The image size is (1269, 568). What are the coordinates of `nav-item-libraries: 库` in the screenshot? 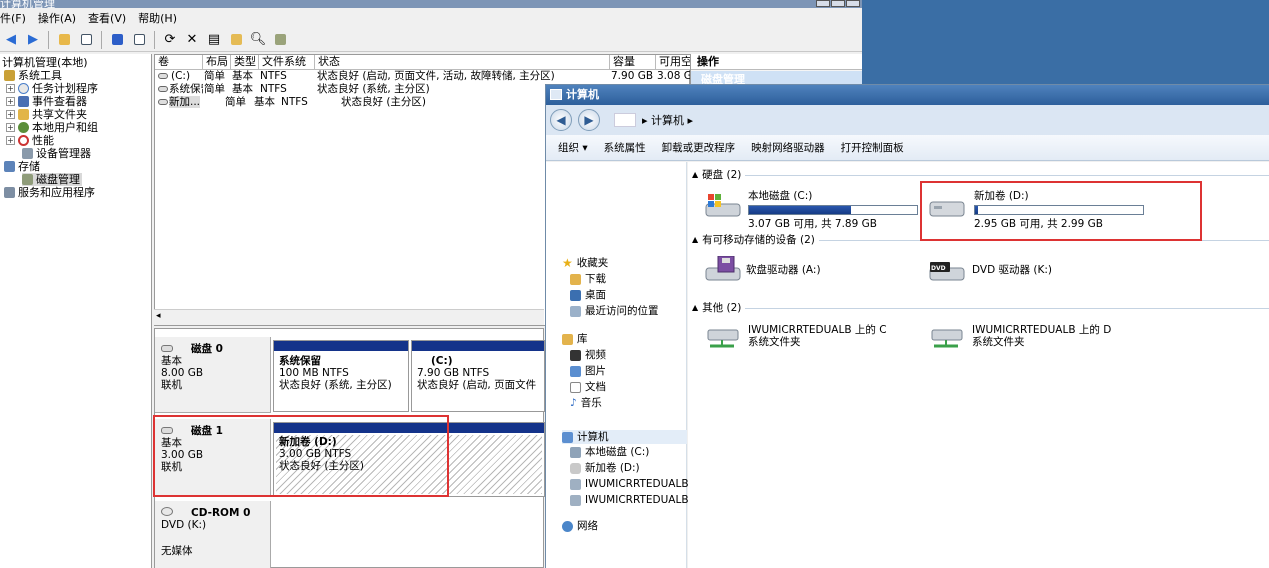 It's located at (575, 339).